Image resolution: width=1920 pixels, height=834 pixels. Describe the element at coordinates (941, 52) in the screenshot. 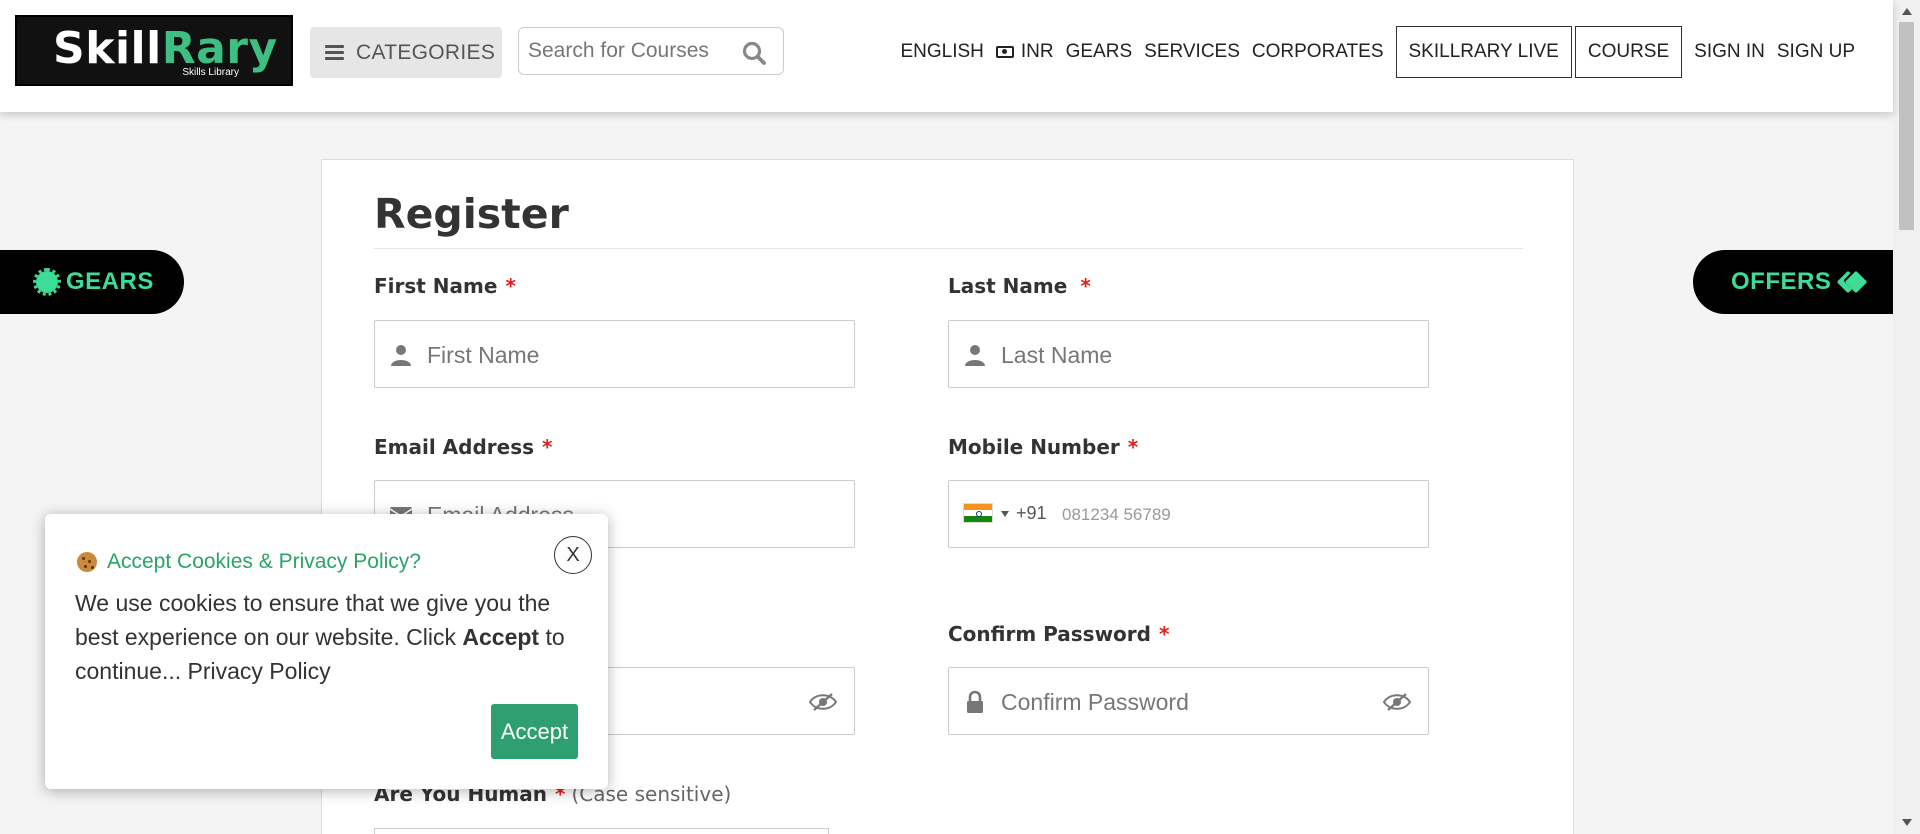

I see `nav-language: ENGLISH` at that location.